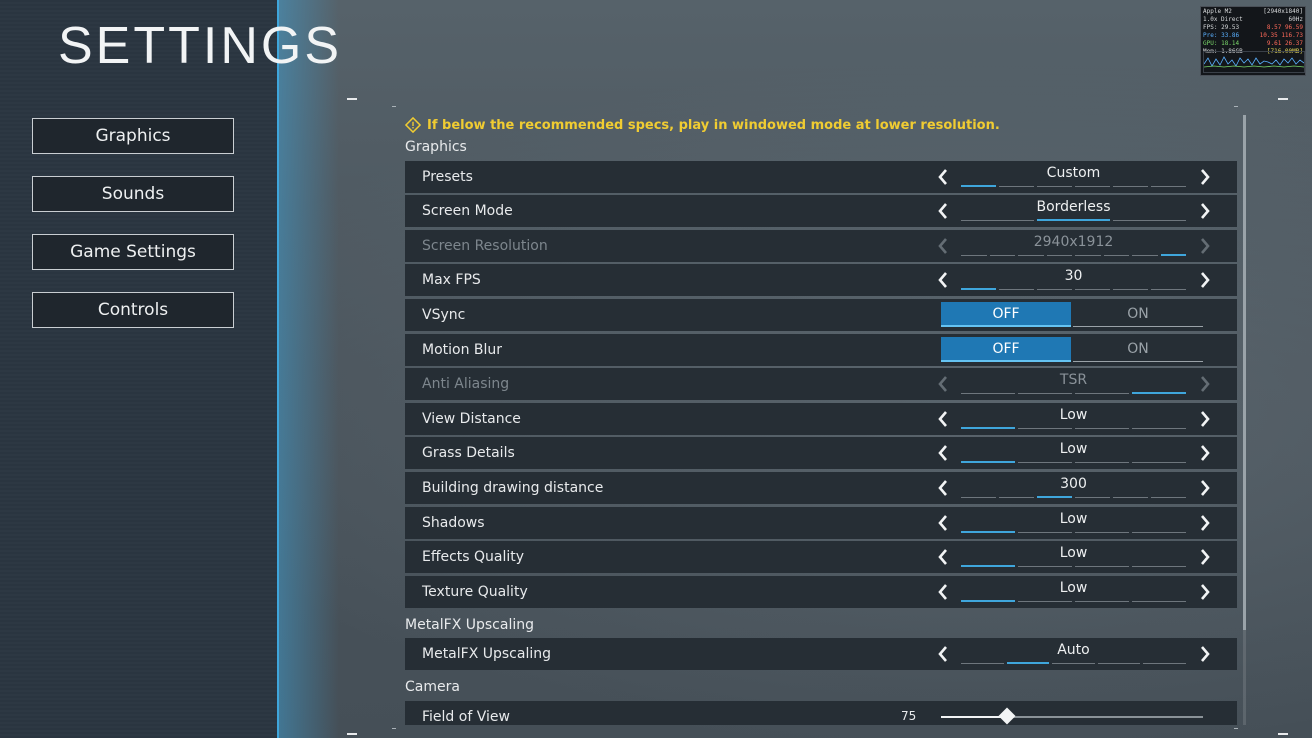 The width and height of the screenshot is (1312, 738). I want to click on section-title-graphics: Graphics, so click(436, 147).